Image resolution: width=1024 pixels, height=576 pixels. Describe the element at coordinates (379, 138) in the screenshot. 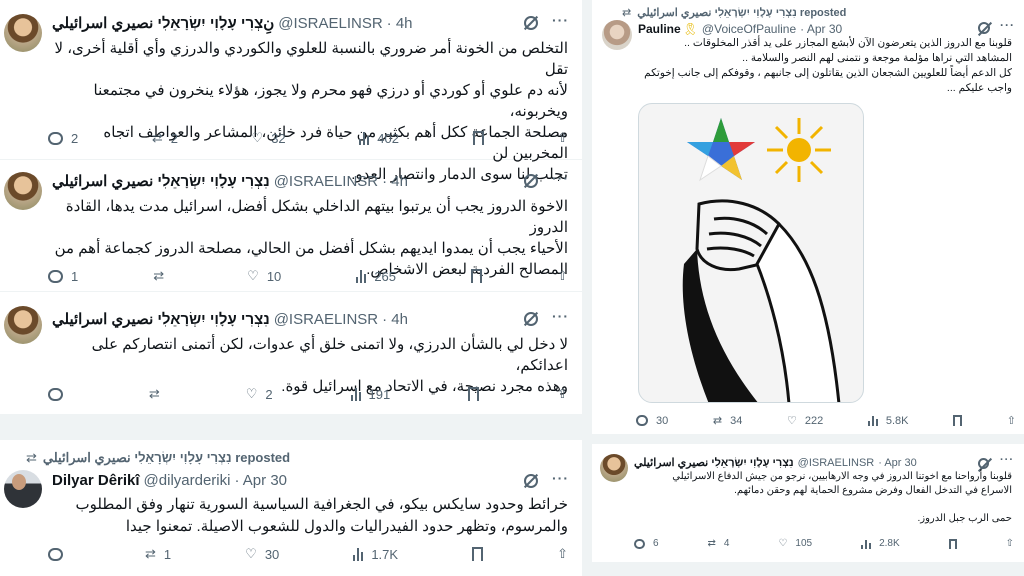

I see `views-button: 402` at that location.